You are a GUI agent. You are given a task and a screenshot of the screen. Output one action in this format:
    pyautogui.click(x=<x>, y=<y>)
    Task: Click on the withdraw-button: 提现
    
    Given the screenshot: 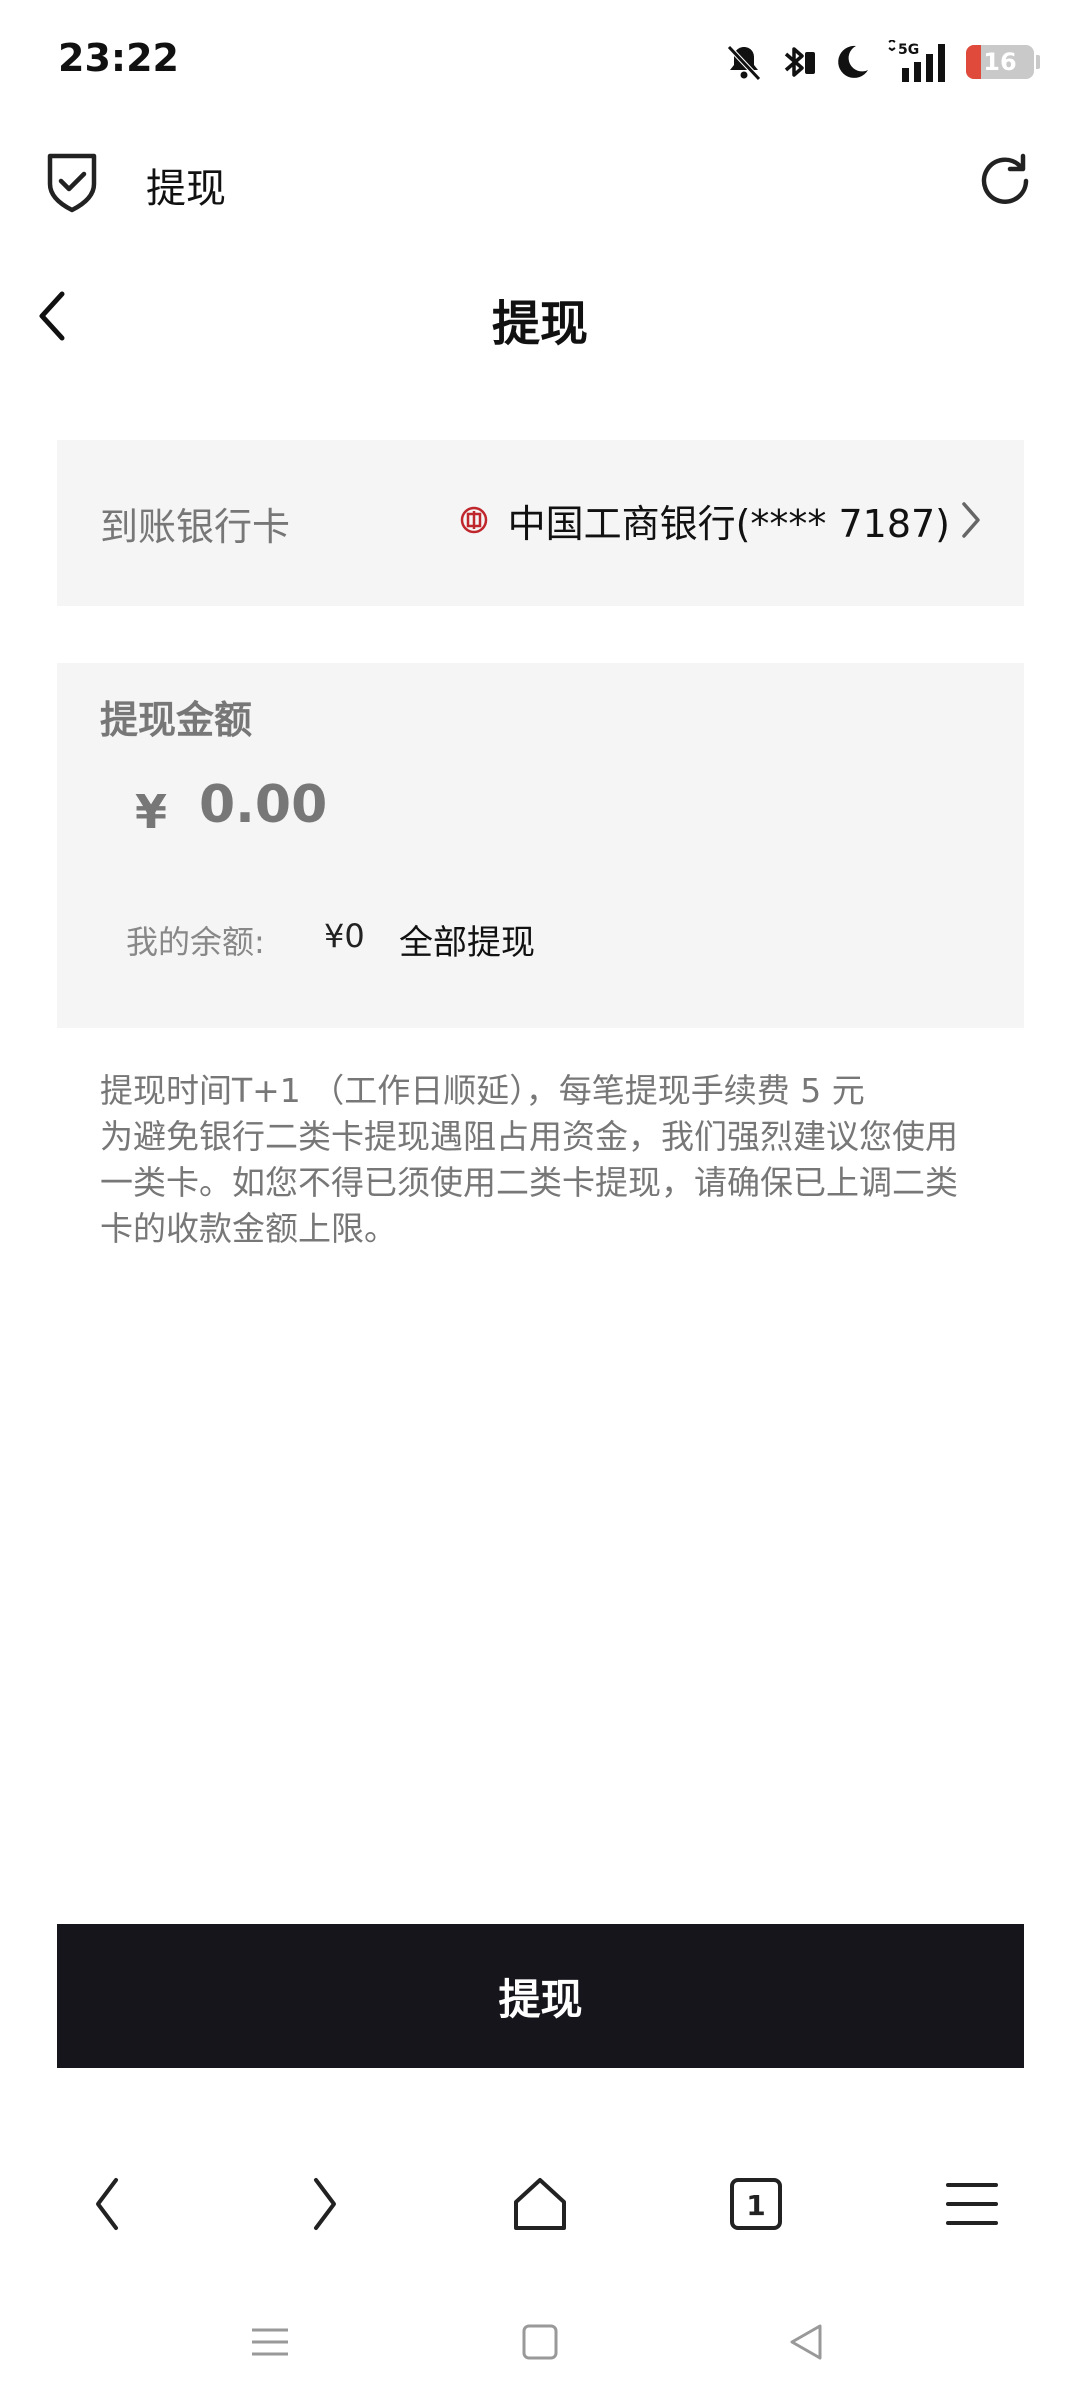 What is the action you would take?
    pyautogui.click(x=540, y=1996)
    